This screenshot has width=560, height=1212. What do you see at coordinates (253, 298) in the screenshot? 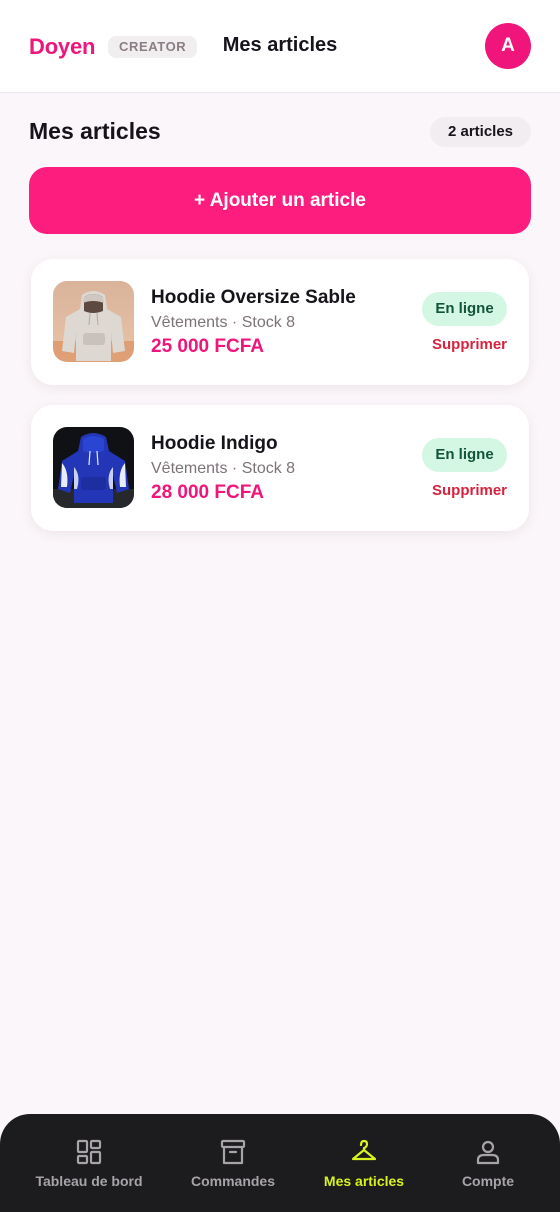
I see `product-name: Hoodie Oversize Sable` at bounding box center [253, 298].